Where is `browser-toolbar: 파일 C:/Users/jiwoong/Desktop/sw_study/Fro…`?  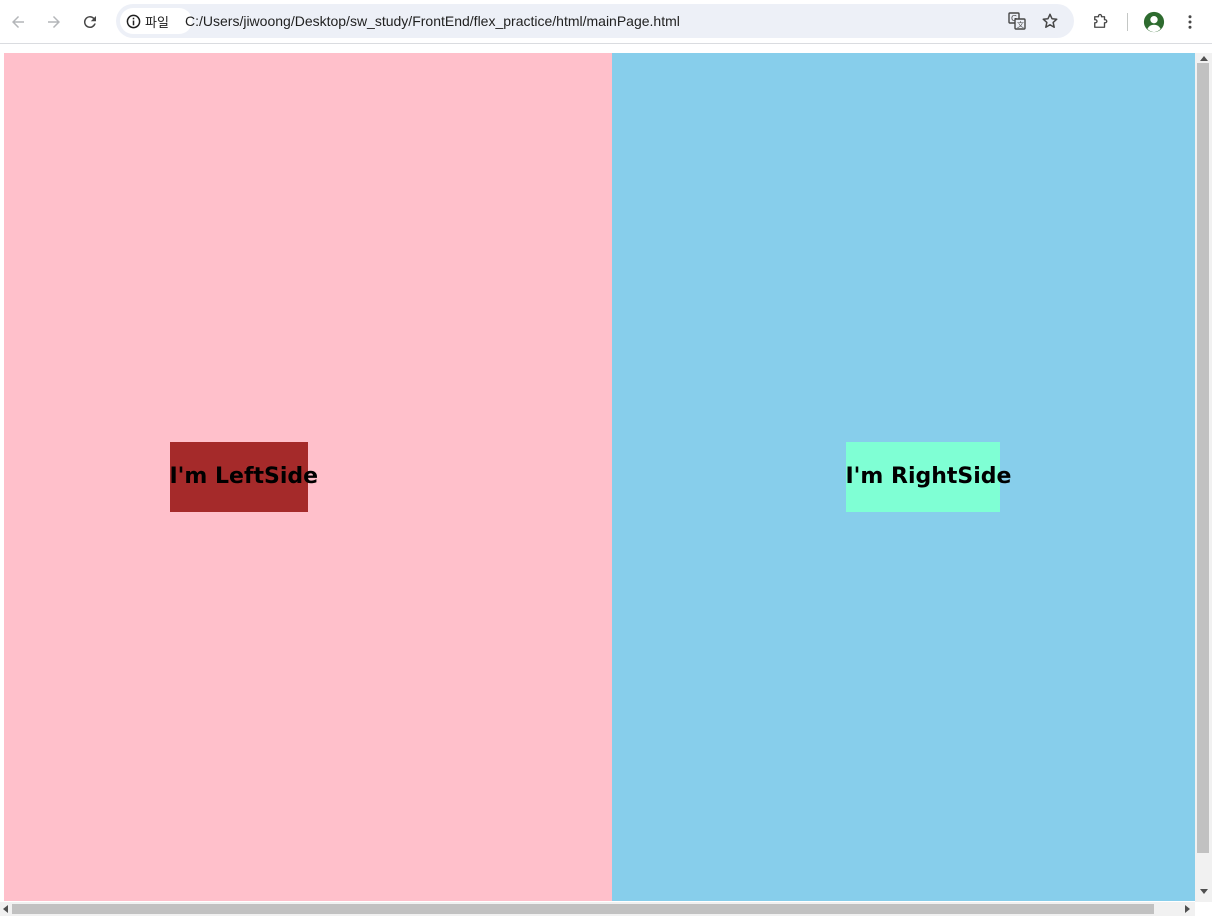 browser-toolbar: 파일 C:/Users/jiwoong/Desktop/sw_study/Fro… is located at coordinates (606, 22).